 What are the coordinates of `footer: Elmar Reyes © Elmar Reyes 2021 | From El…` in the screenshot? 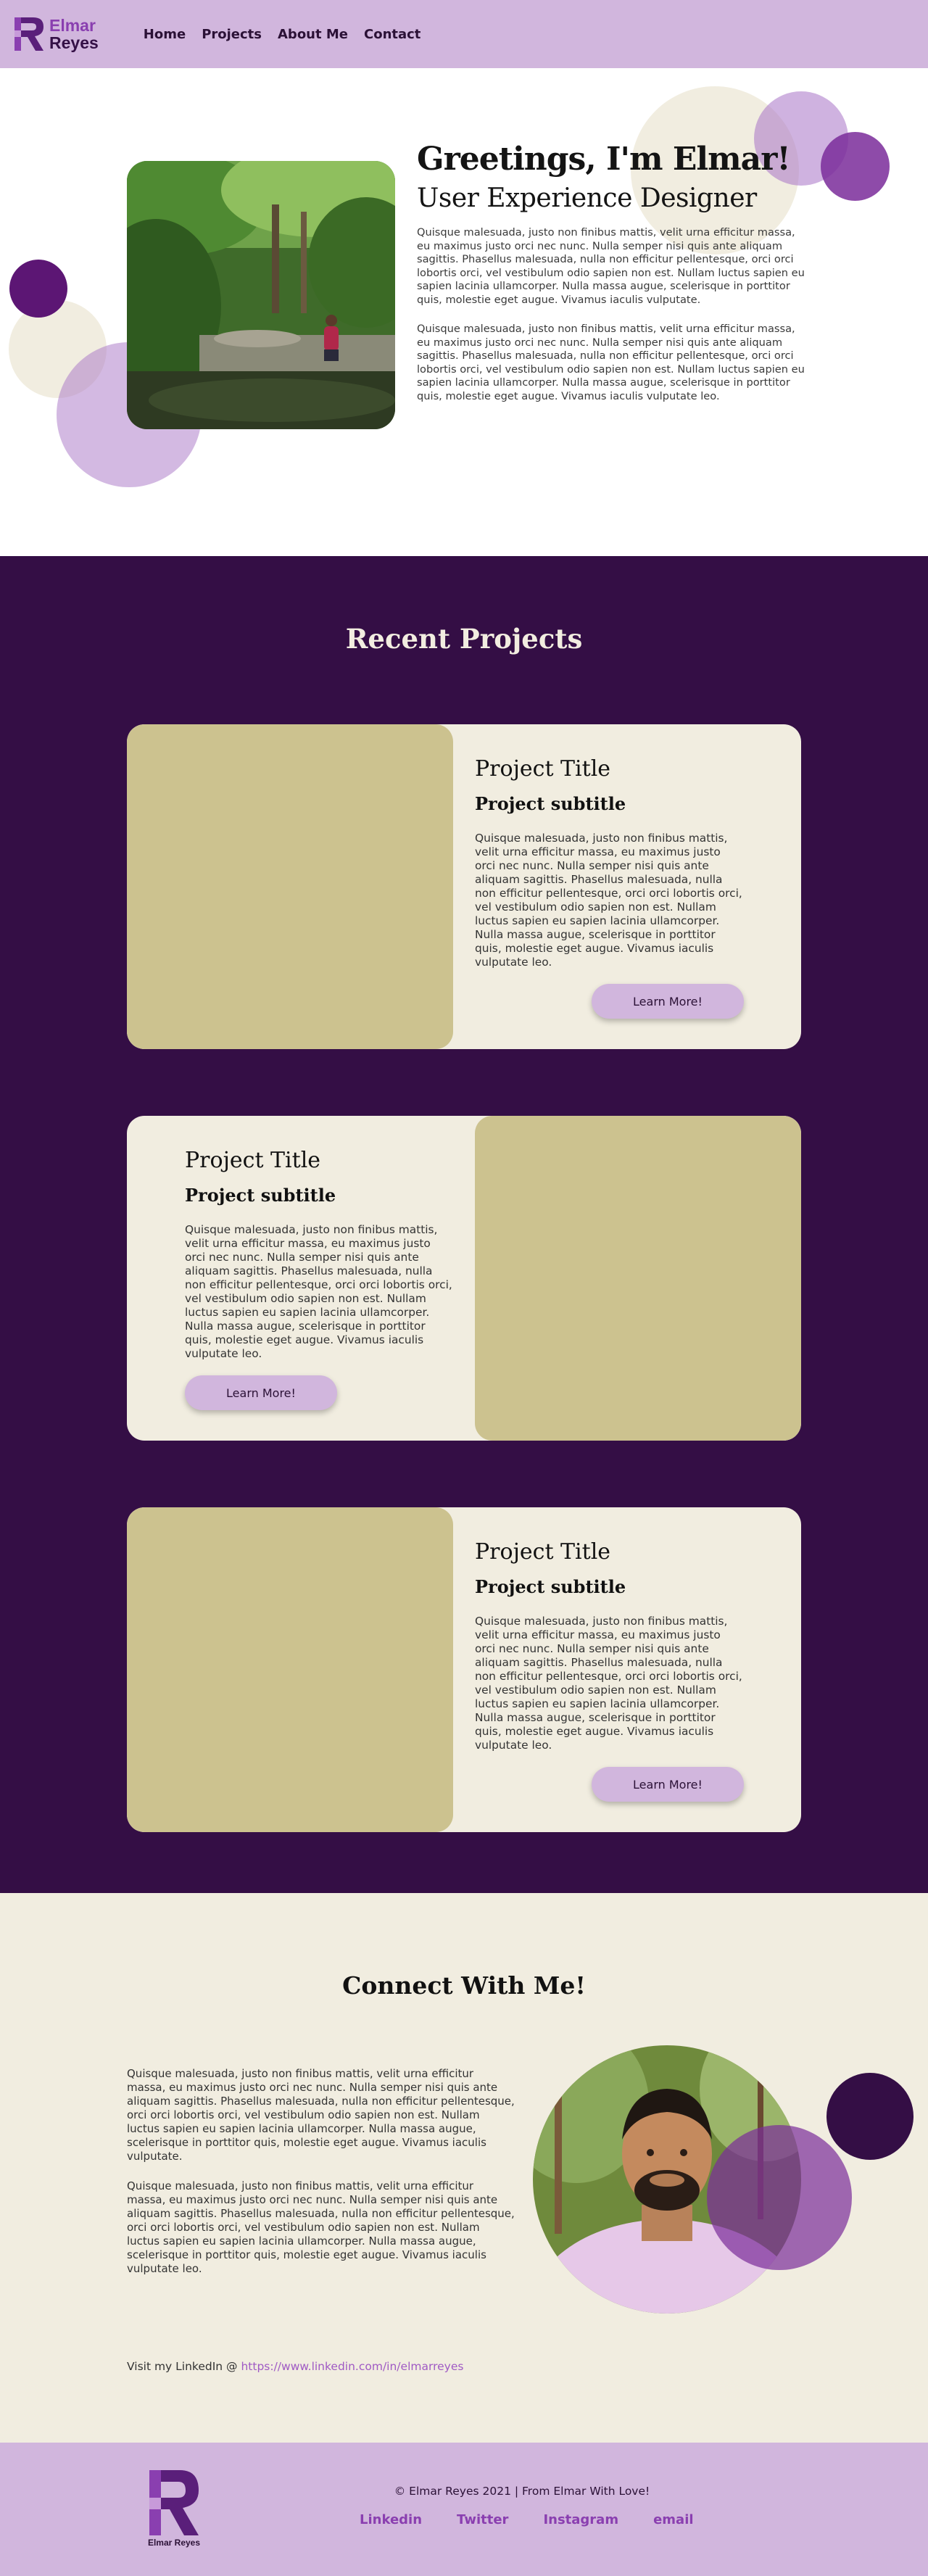 It's located at (464, 2510).